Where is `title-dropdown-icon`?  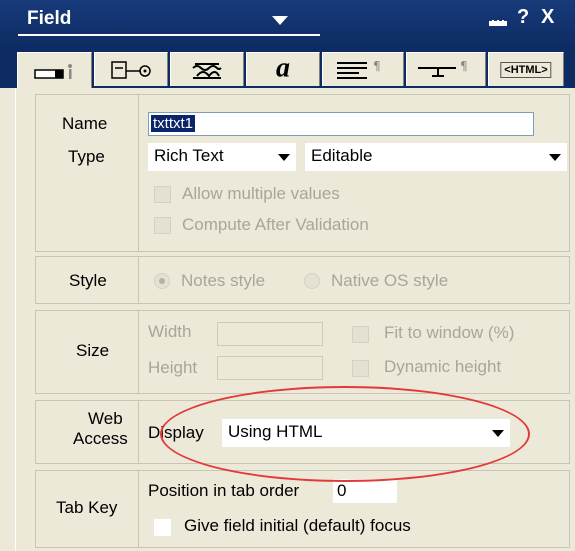
title-dropdown-icon is located at coordinates (280, 20).